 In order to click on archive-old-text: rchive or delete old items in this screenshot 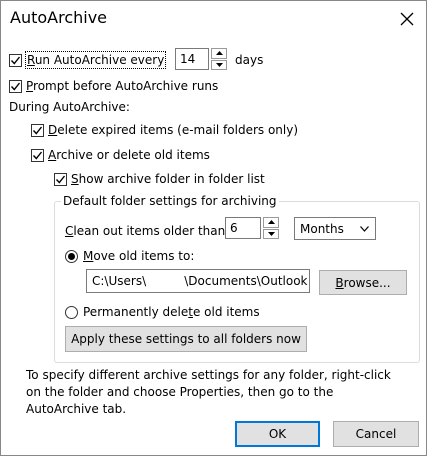, I will do `click(133, 155)`.